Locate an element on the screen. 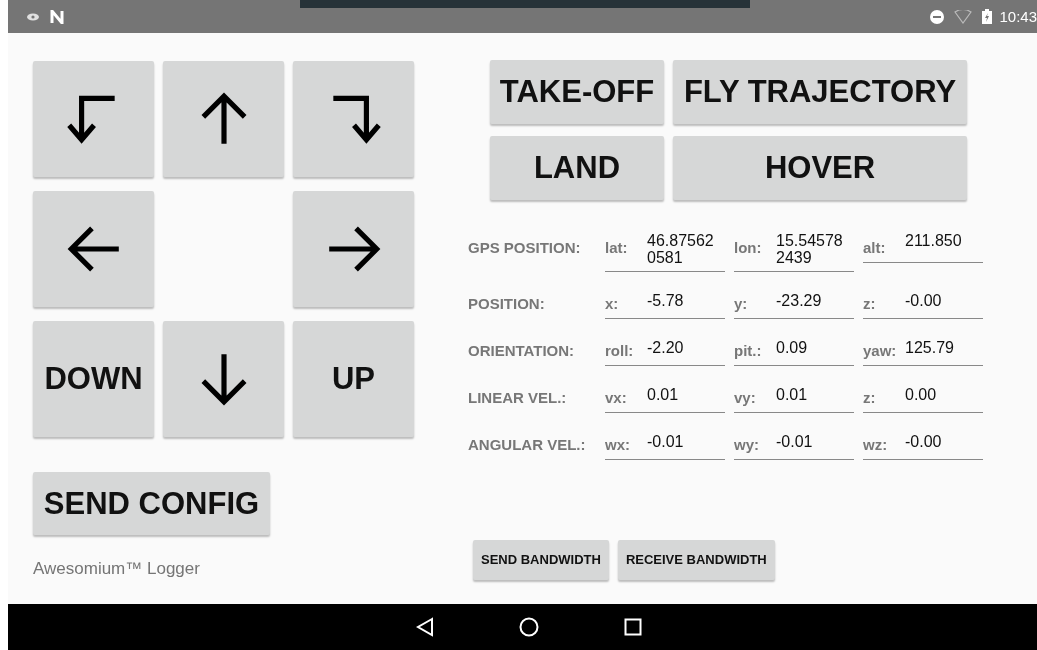  field-label: wz: is located at coordinates (876, 443).